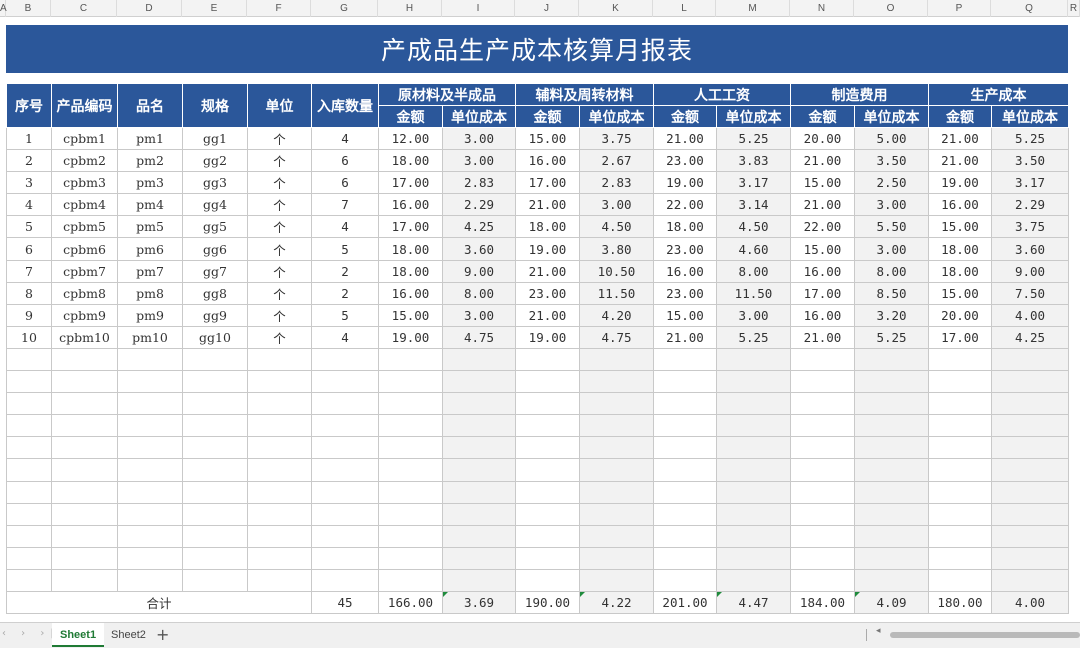 Image resolution: width=1080 pixels, height=648 pixels. I want to click on table-cell: 5.00, so click(891, 138).